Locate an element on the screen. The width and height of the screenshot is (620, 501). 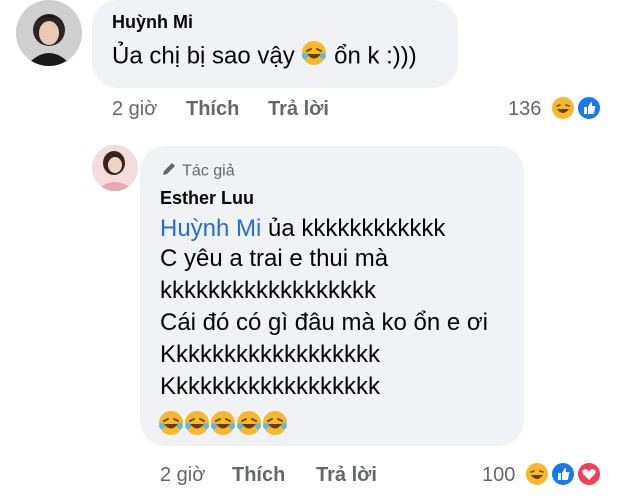
avatar-esther-luu is located at coordinates (115, 168).